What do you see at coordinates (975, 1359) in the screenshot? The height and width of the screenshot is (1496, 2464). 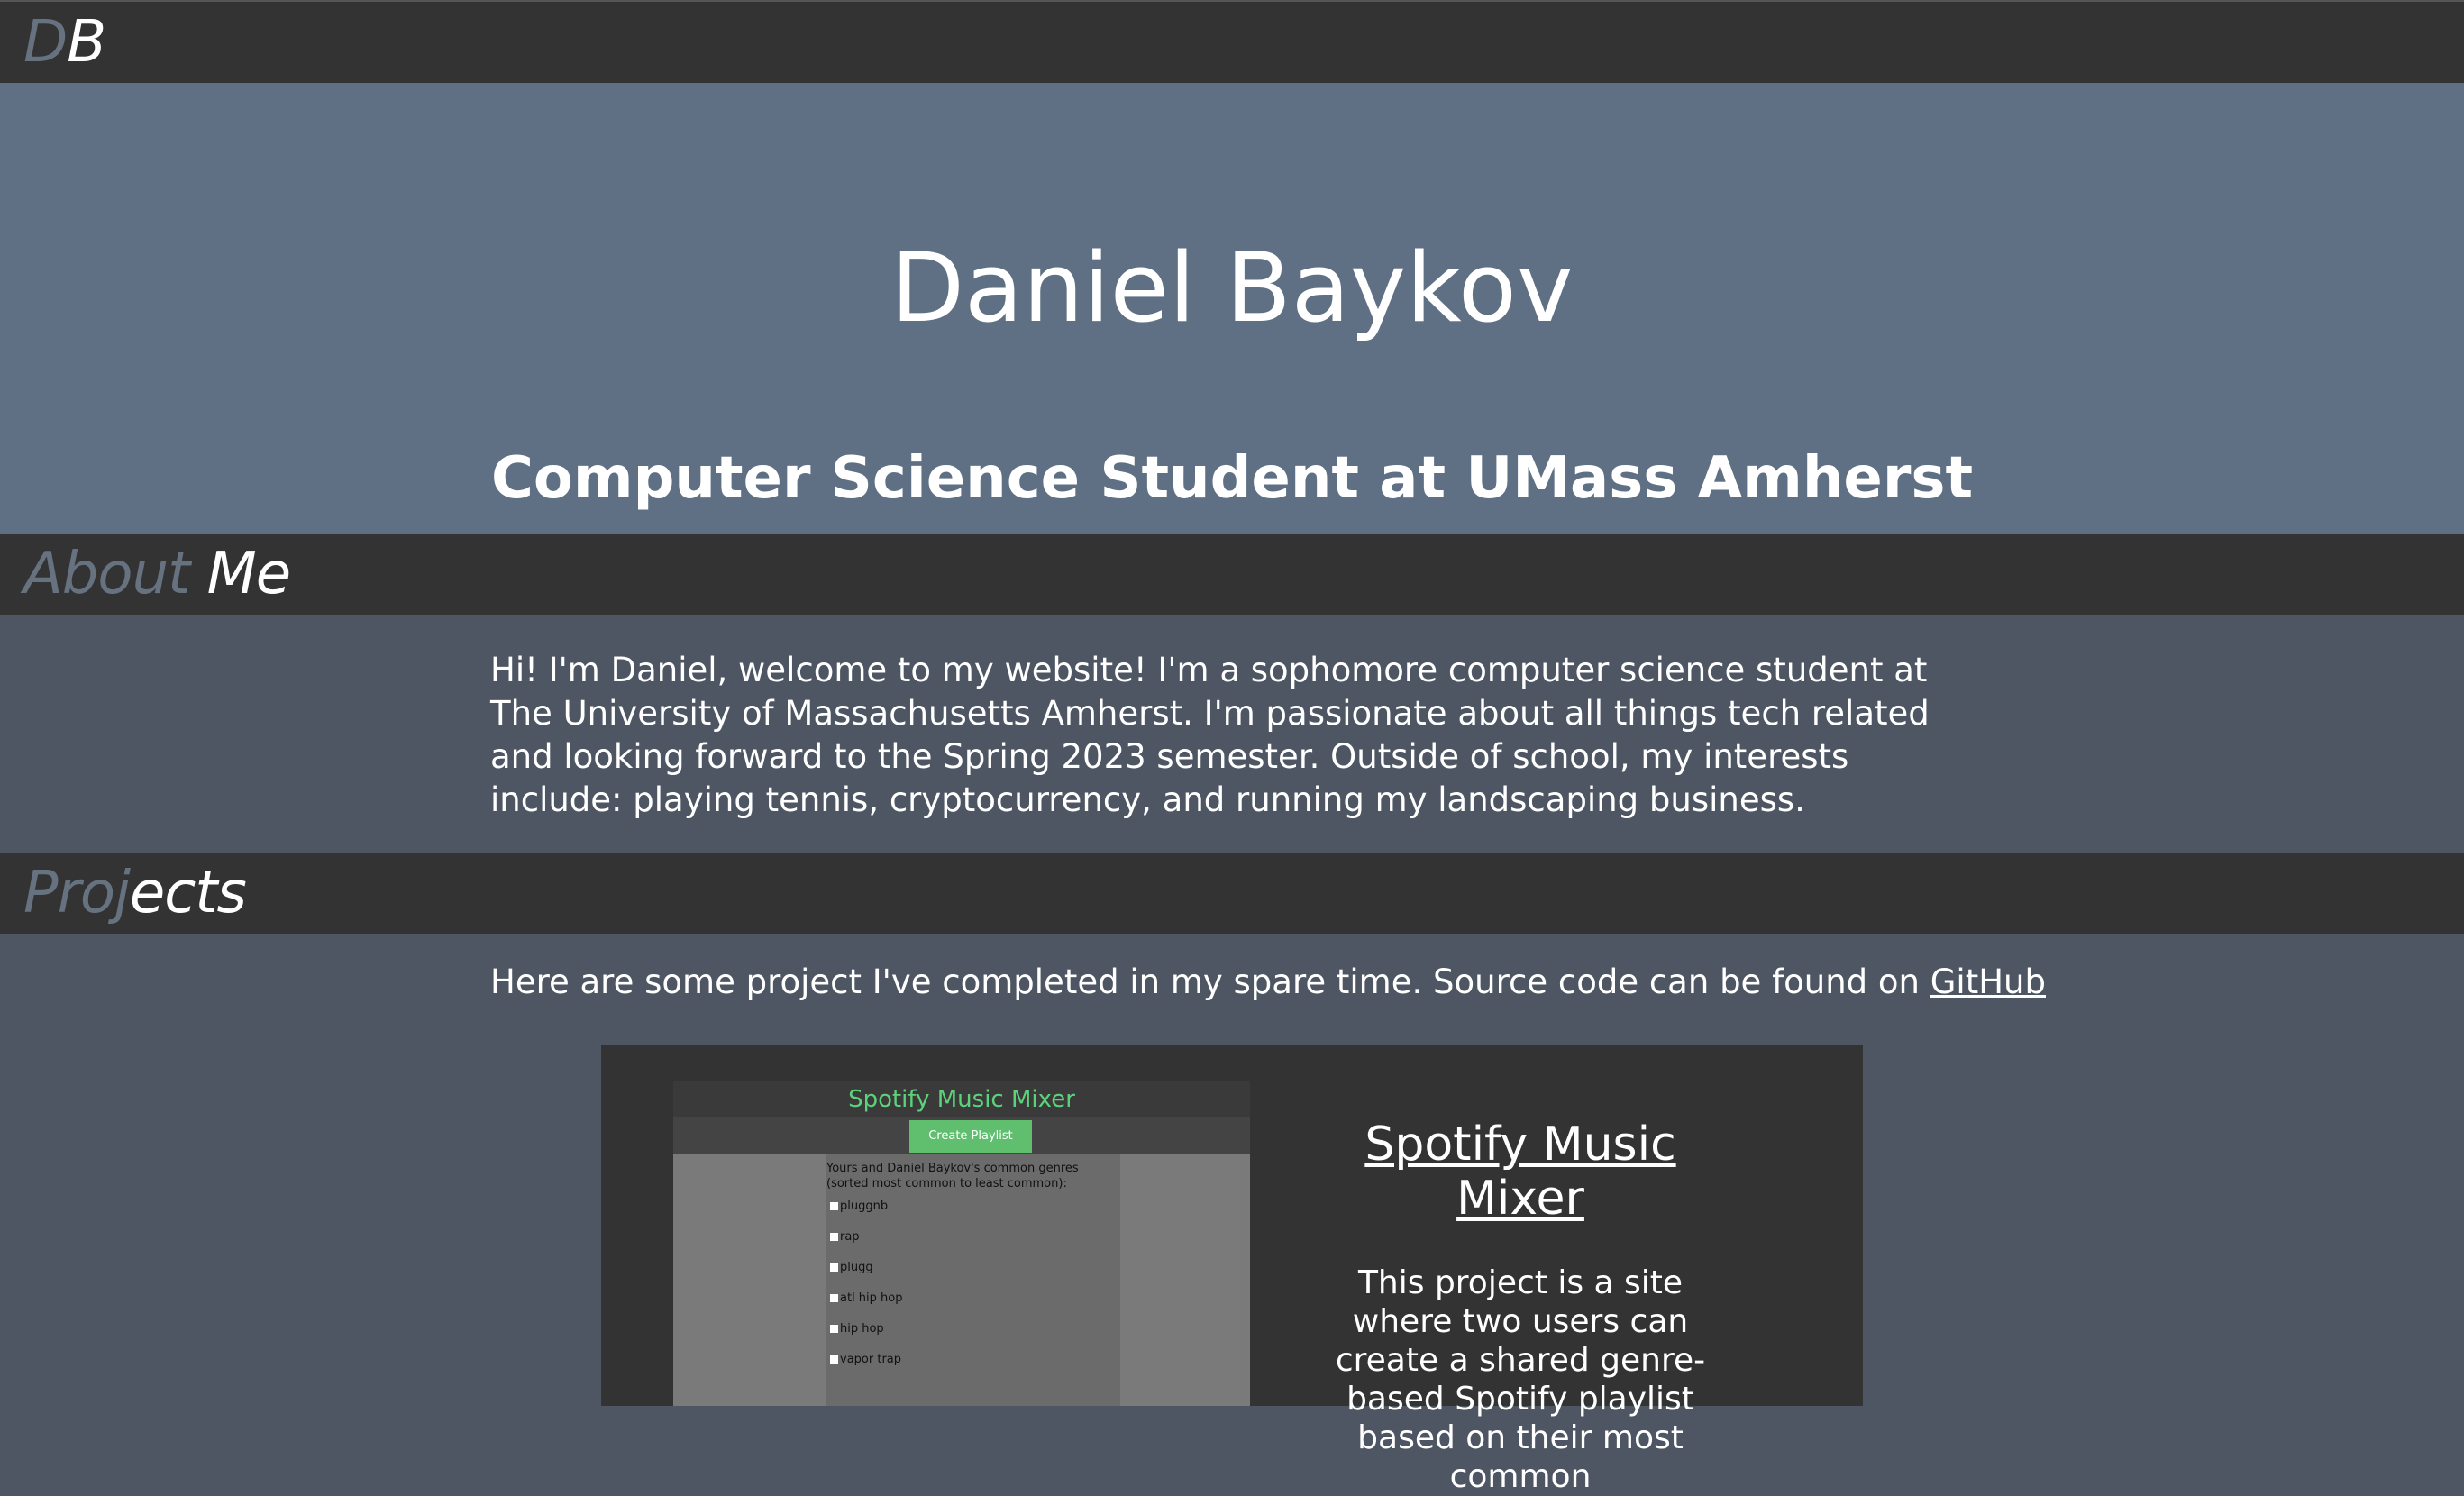 I see `genre-item: vapor trap` at bounding box center [975, 1359].